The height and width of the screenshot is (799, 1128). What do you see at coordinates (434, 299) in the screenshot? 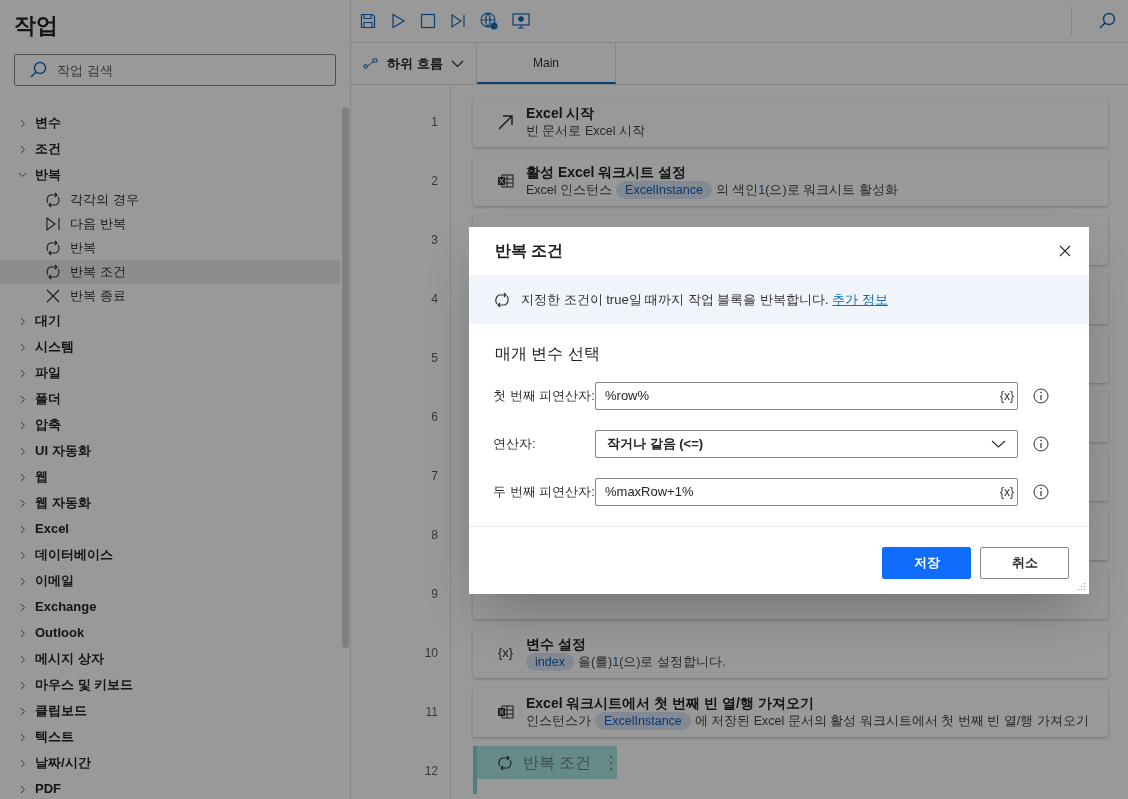
I see `line-number: 4` at bounding box center [434, 299].